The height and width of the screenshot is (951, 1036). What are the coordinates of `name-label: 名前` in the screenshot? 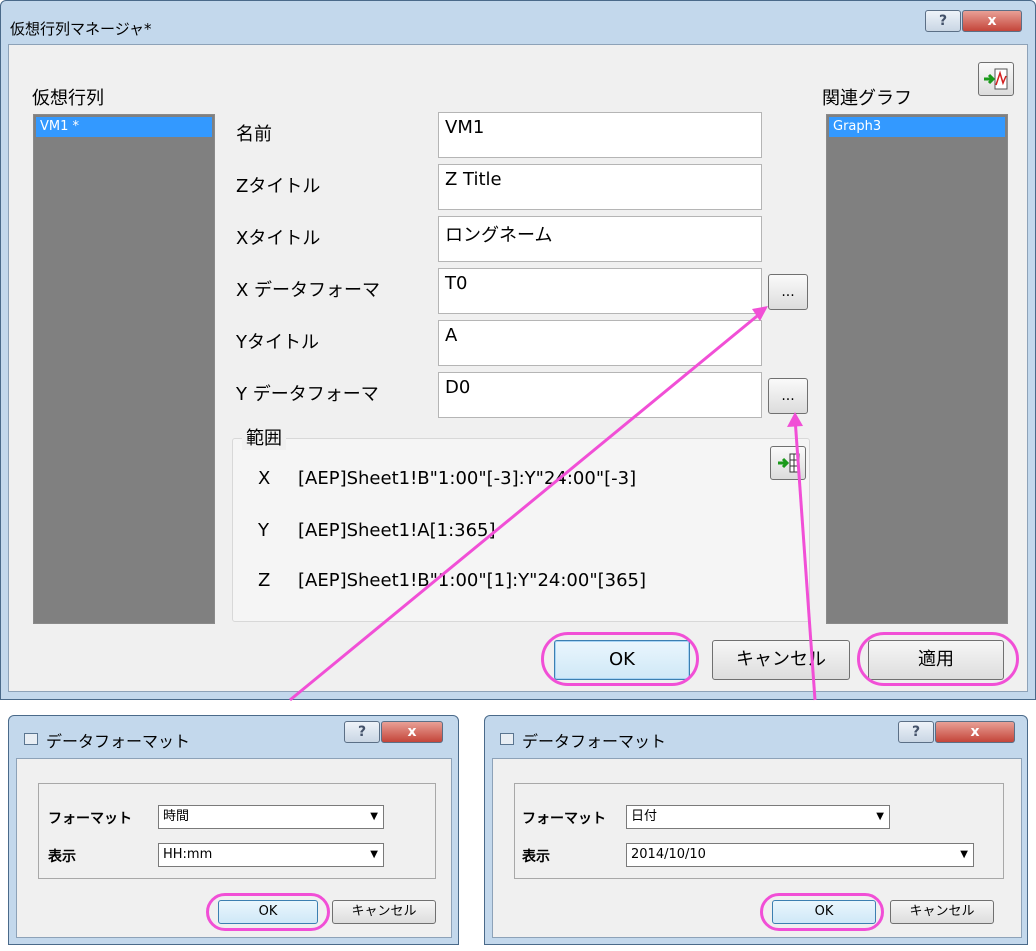 It's located at (254, 134).